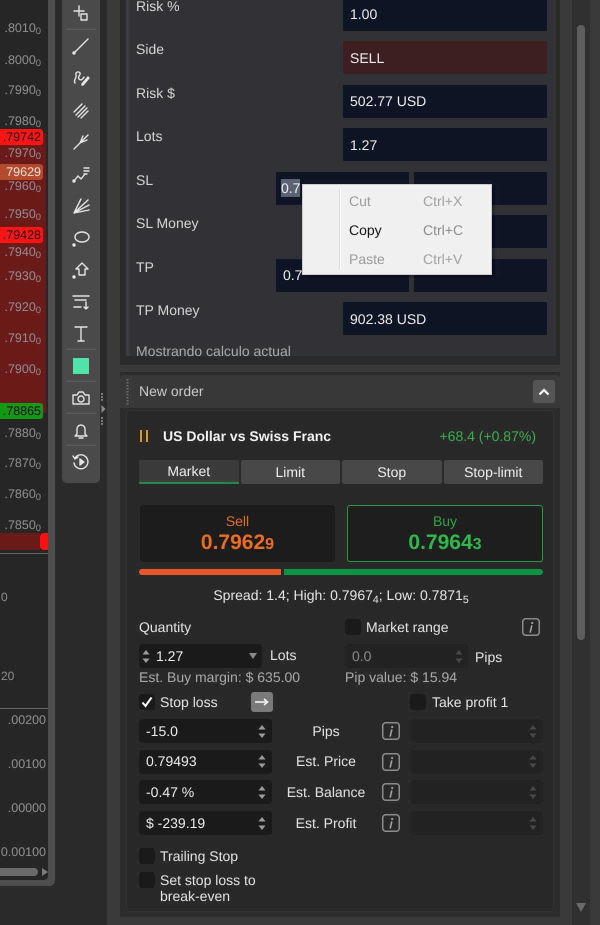 This screenshot has height=925, width=600. Describe the element at coordinates (22, 153) in the screenshot. I see `price-axis-label: .7970$_{0}$` at that location.